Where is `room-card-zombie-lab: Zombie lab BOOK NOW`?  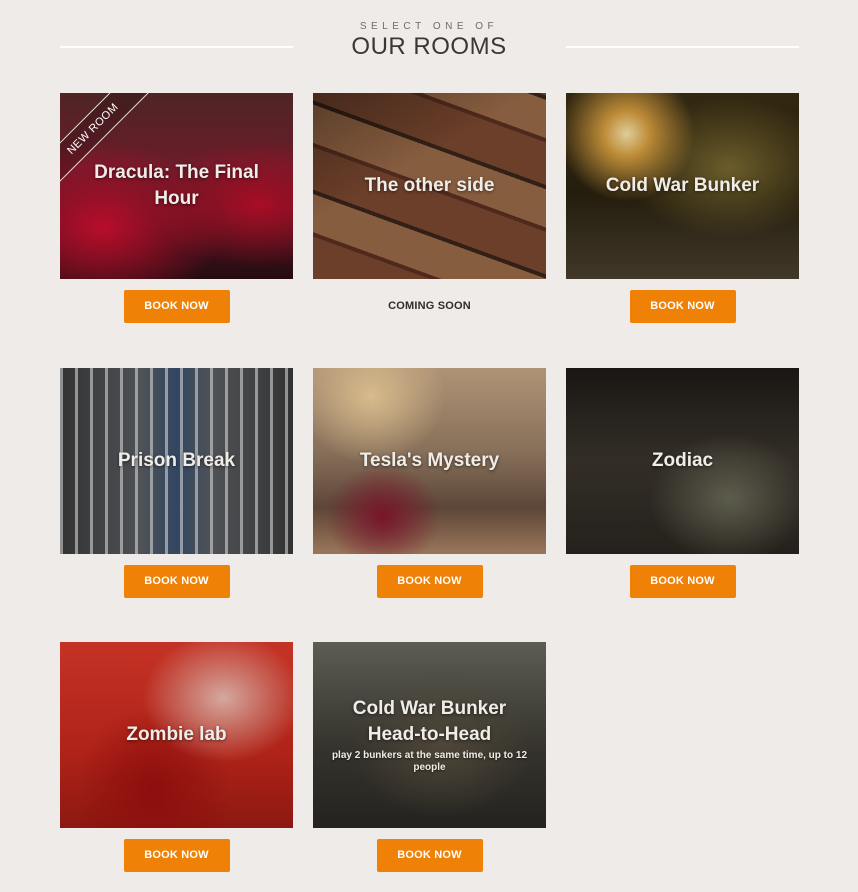
room-card-zombie-lab: Zombie lab BOOK NOW is located at coordinates (176, 757).